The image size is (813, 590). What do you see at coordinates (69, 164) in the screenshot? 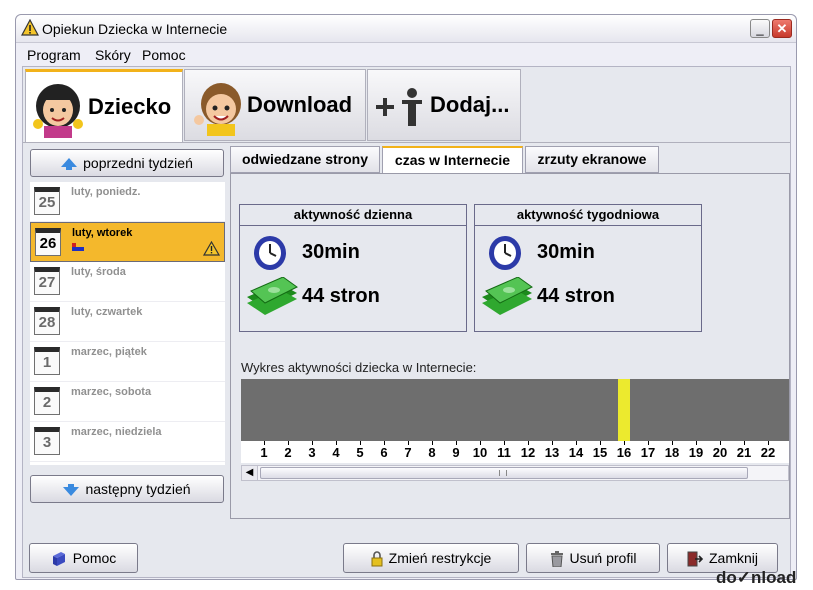
I see `arrow-up-icon` at bounding box center [69, 164].